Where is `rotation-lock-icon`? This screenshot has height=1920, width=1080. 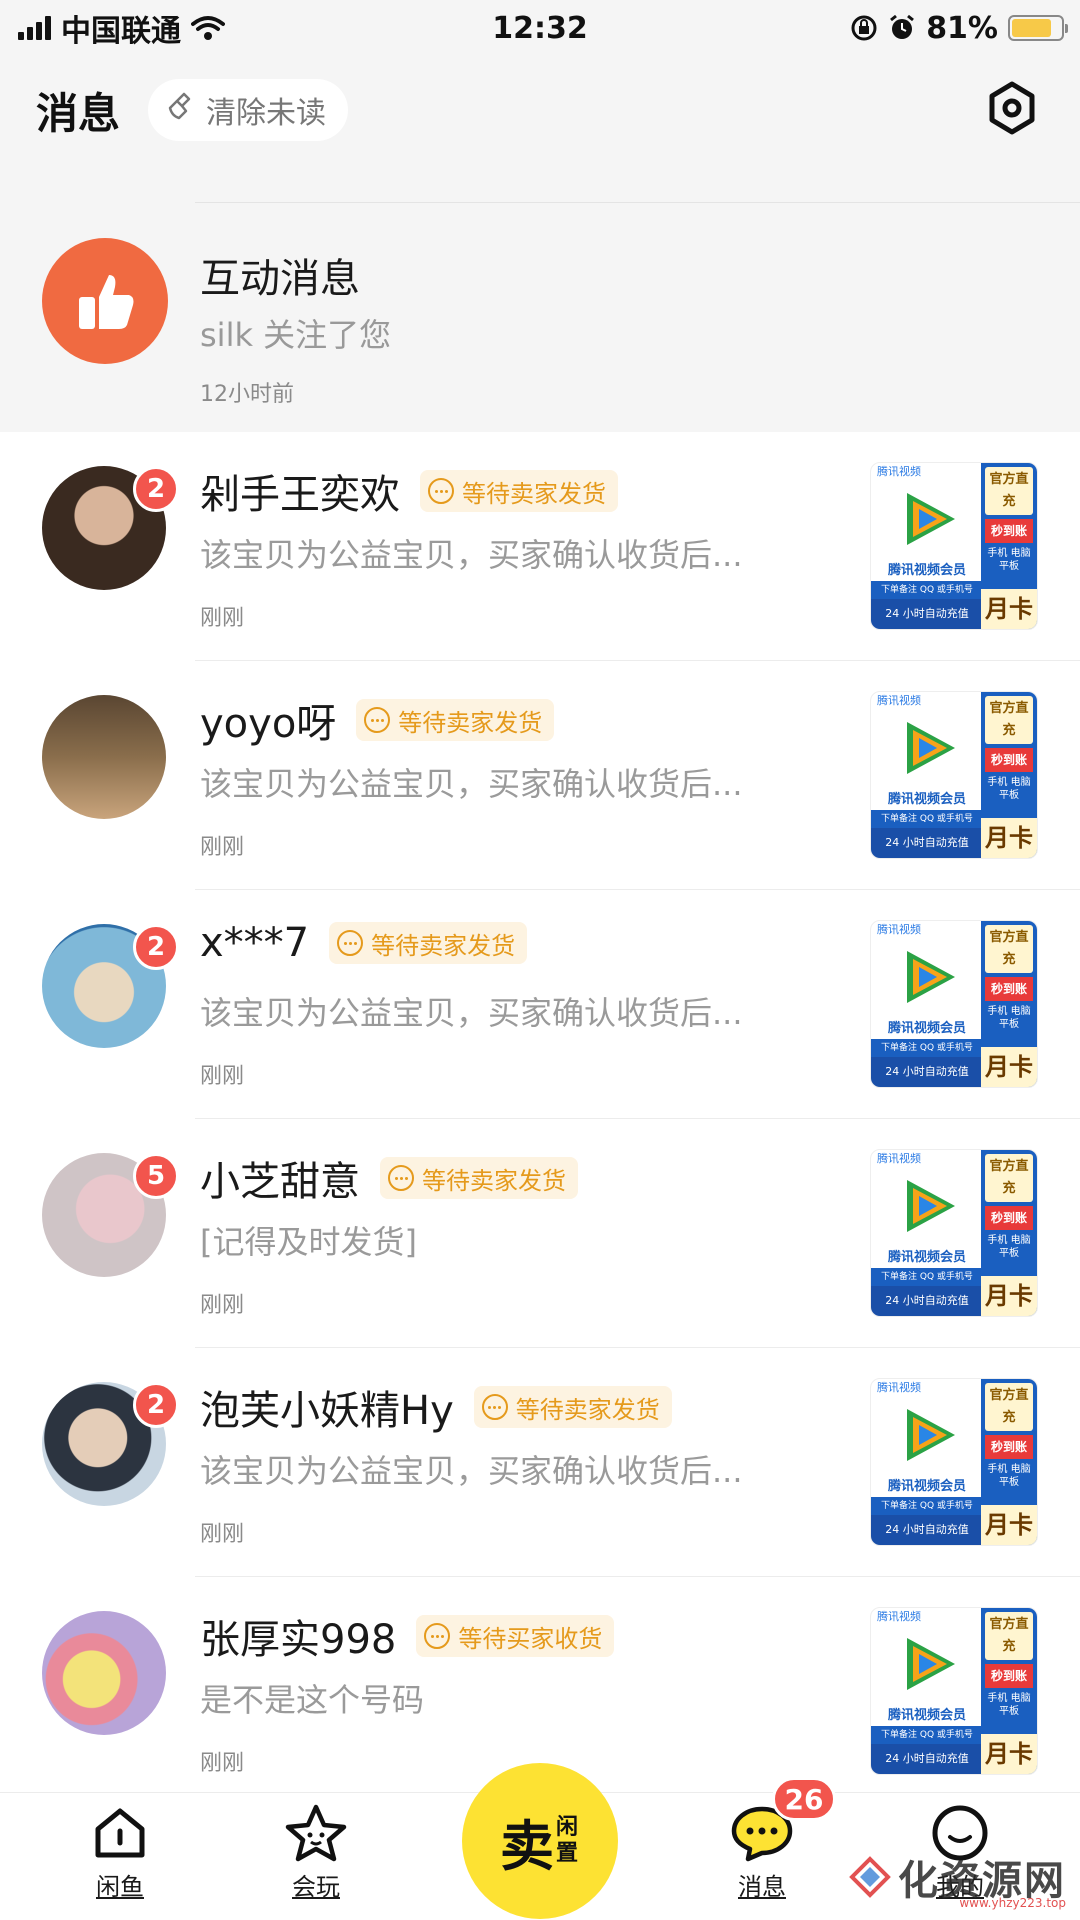
rotation-lock-icon is located at coordinates (864, 28).